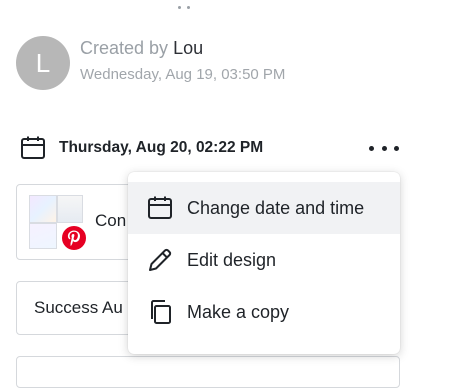 This screenshot has height=388, width=460. What do you see at coordinates (74, 238) in the screenshot?
I see `pinterest-icon` at bounding box center [74, 238].